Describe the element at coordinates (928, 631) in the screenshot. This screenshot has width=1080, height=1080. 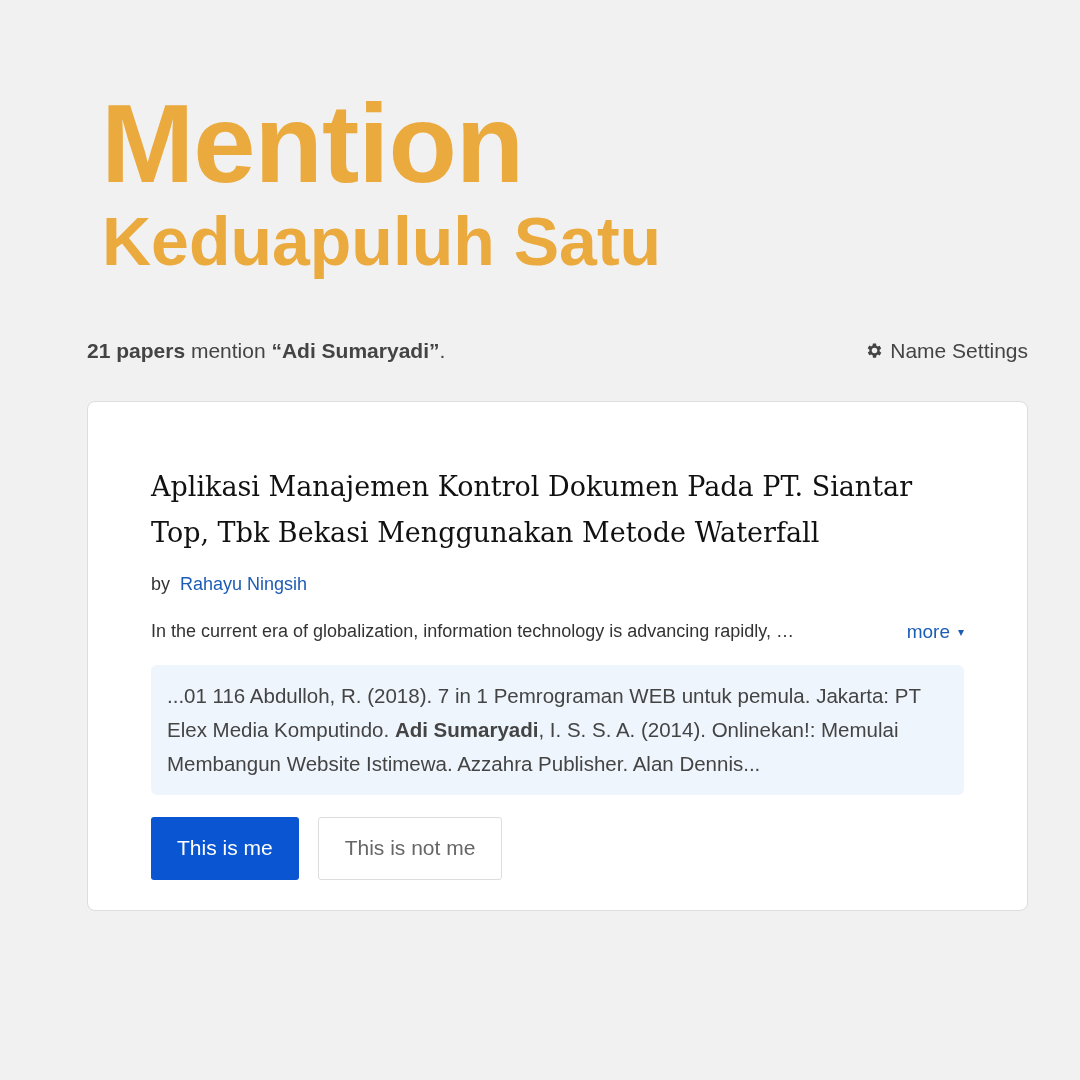
I see `more-link: more` at that location.